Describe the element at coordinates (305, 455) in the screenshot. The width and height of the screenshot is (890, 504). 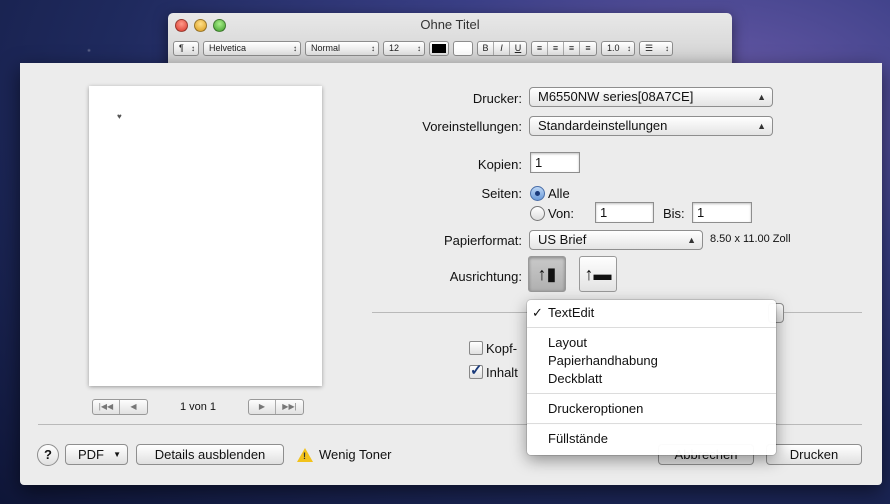
I see `warning-icon: !` at that location.